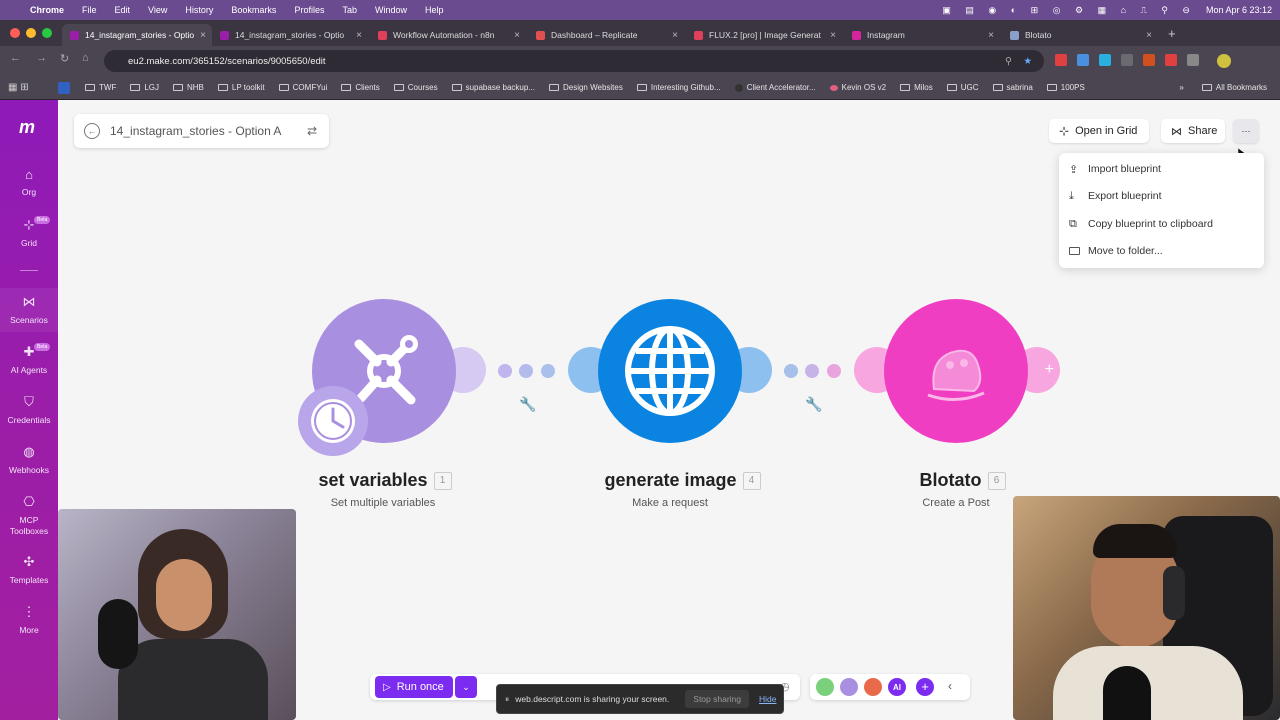 The height and width of the screenshot is (720, 1280). Describe the element at coordinates (15, 58) in the screenshot. I see `back-icon: ←` at that location.